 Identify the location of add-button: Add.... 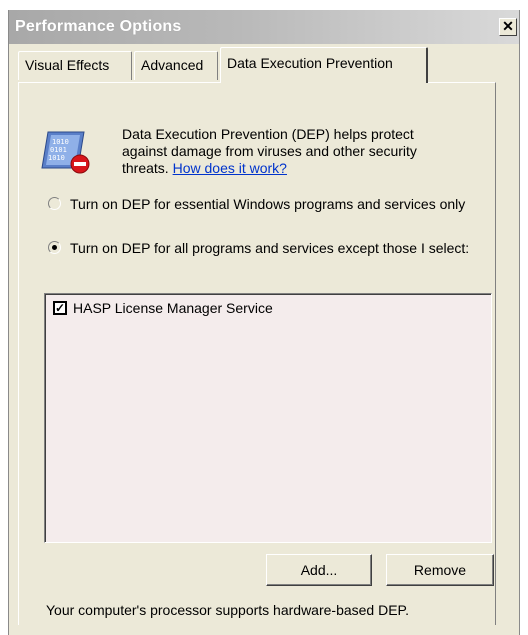
(319, 570).